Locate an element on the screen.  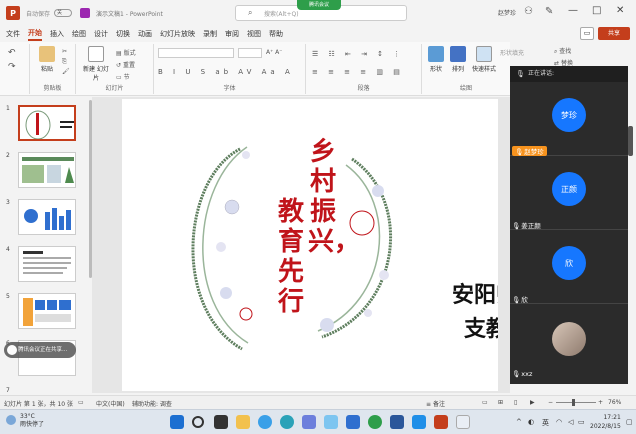
slide-title-column-1: 乡村振兴， is located at coordinates (334, 197).